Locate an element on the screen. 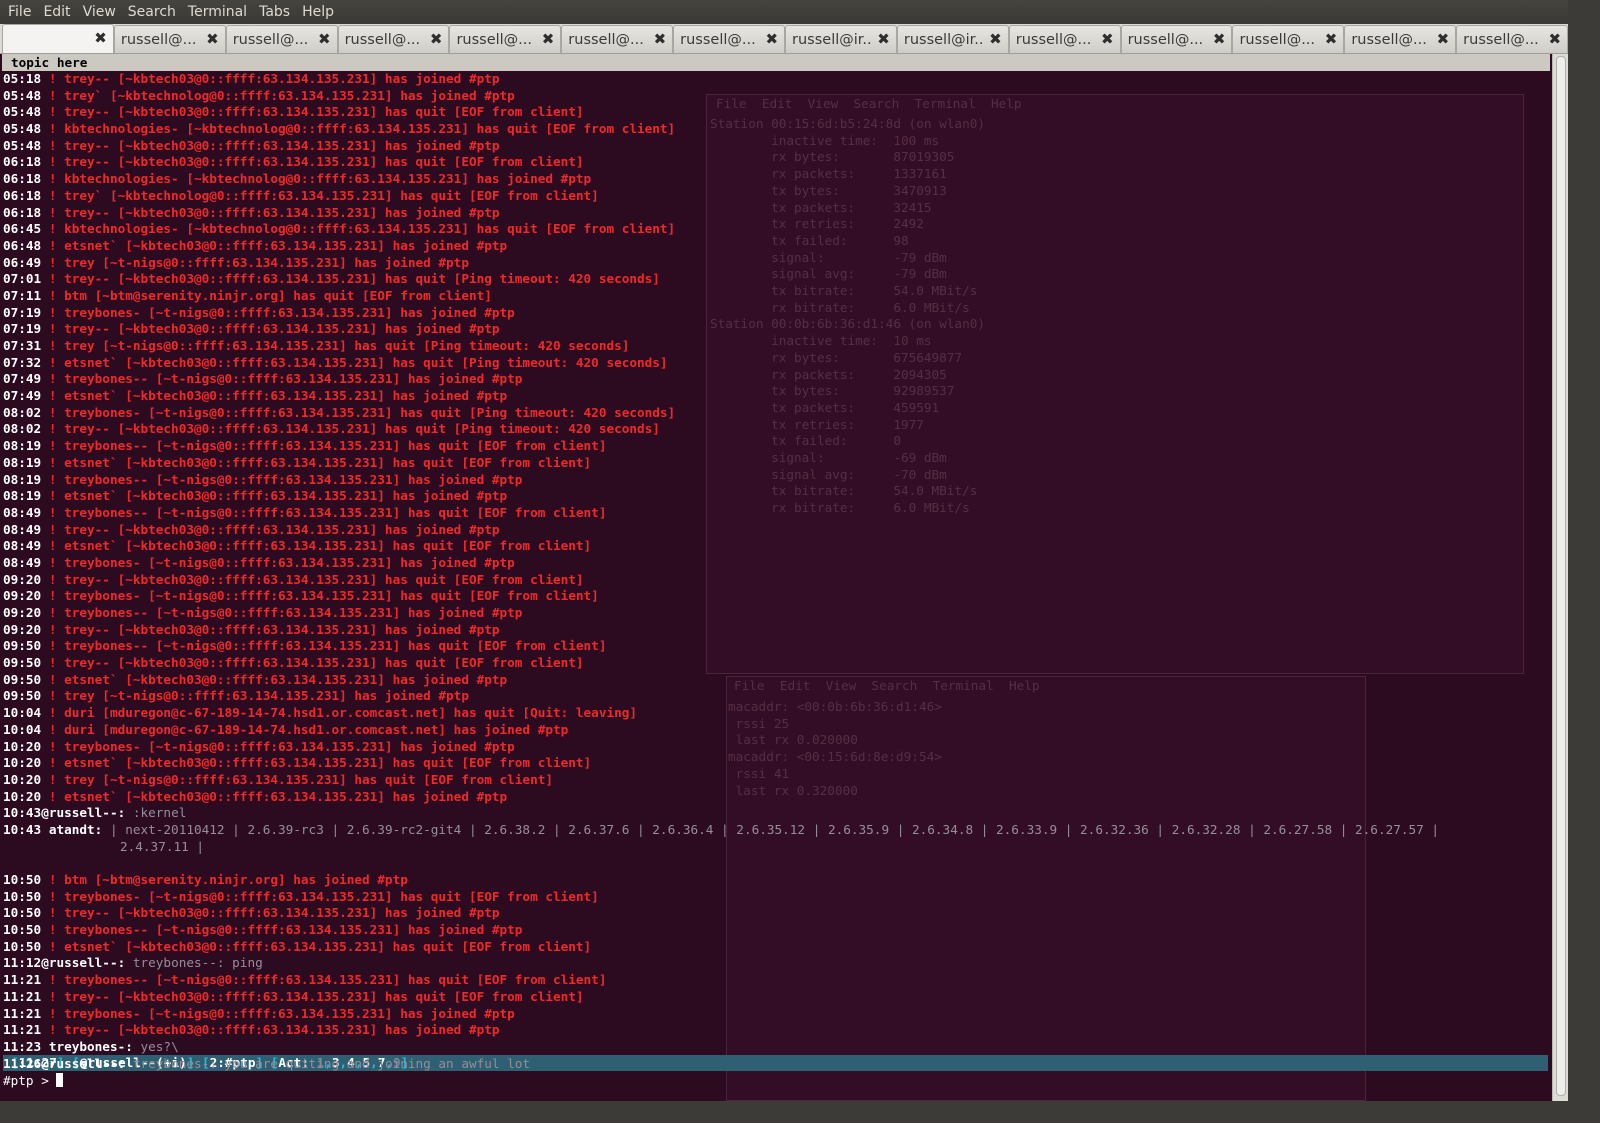  tab-2: russell@... ✖ is located at coordinates (281, 39).